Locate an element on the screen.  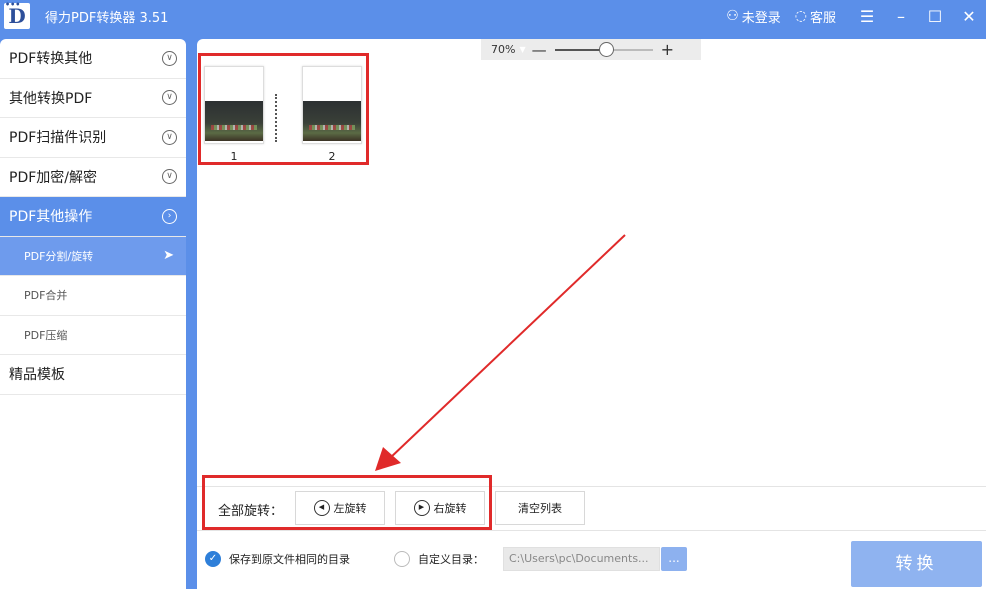
clear-list-label: 清空列表 is located at coordinates (540, 508).